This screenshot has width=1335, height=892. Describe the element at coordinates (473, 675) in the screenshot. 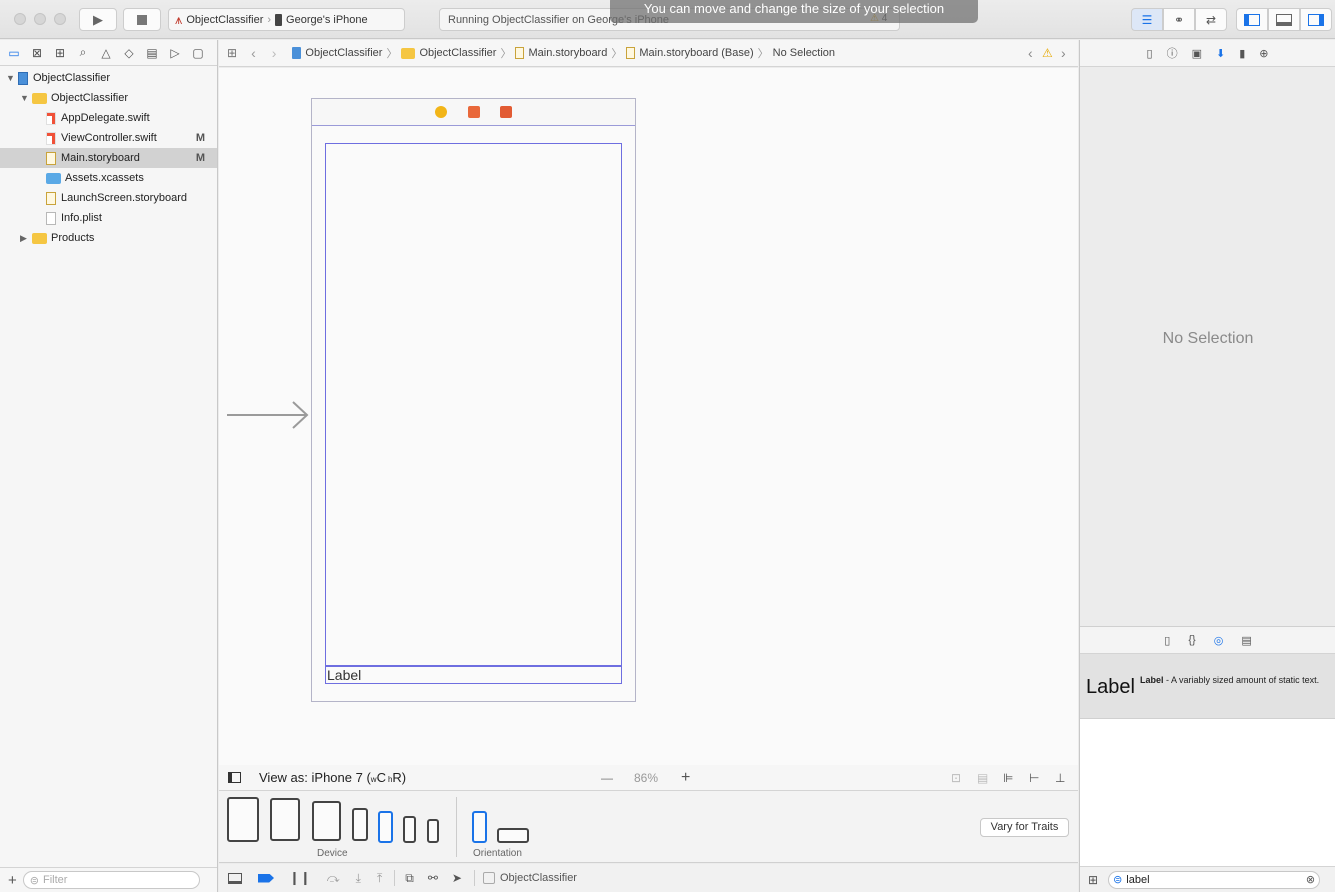

I see `label-outline: Label` at that location.